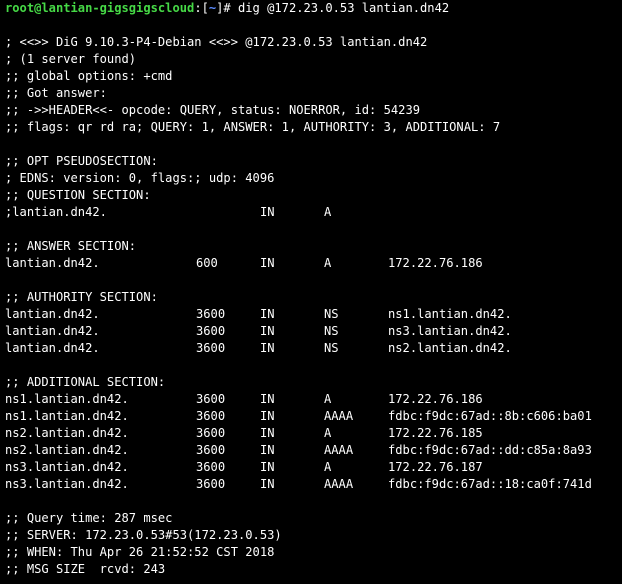 The image size is (622, 584). I want to click on additional-record-row: ns2.lantian.dn42. 3600 IN A 172.22.76.185, so click(313, 433).